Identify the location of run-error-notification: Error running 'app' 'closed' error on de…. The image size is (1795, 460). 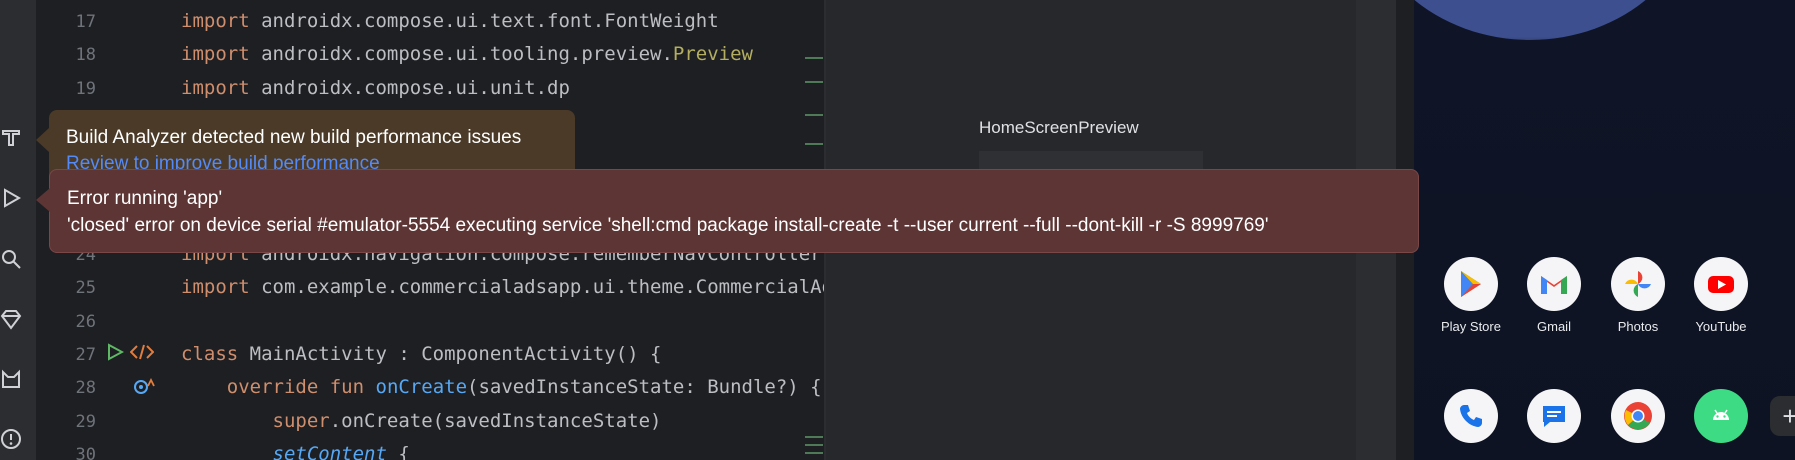
(727, 211).